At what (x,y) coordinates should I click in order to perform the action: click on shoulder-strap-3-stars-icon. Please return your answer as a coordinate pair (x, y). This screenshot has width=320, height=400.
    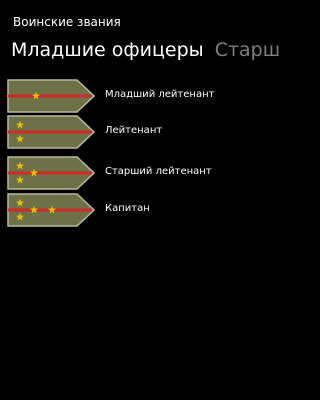
    Looking at the image, I should click on (51, 173).